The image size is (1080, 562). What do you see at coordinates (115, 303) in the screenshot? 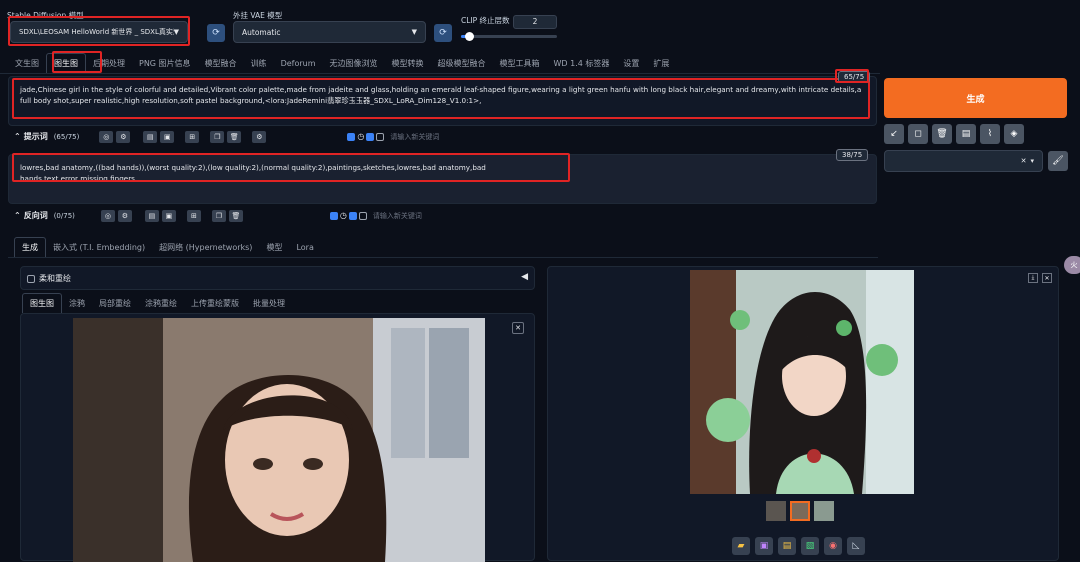
I see `imgtab-2: 局部重绘` at bounding box center [115, 303].